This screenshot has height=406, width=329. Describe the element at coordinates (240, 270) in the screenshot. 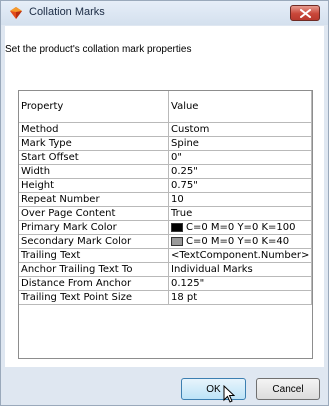

I see `property-value: Individual Marks` at that location.